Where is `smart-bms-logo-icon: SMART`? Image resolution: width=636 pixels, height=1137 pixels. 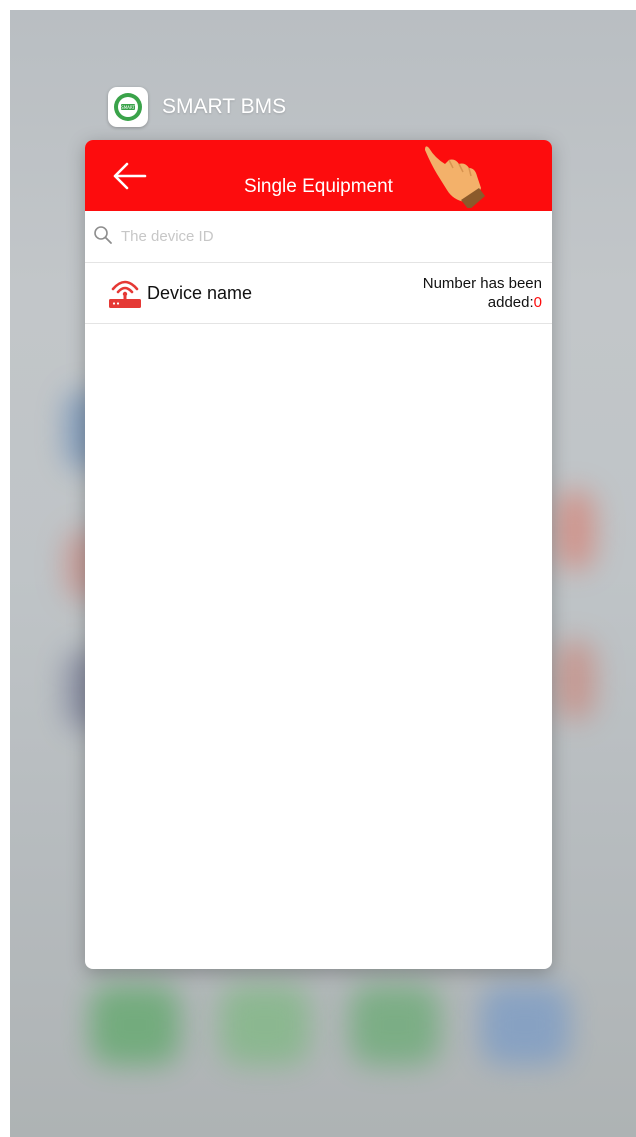
smart-bms-logo-icon: SMART is located at coordinates (128, 107).